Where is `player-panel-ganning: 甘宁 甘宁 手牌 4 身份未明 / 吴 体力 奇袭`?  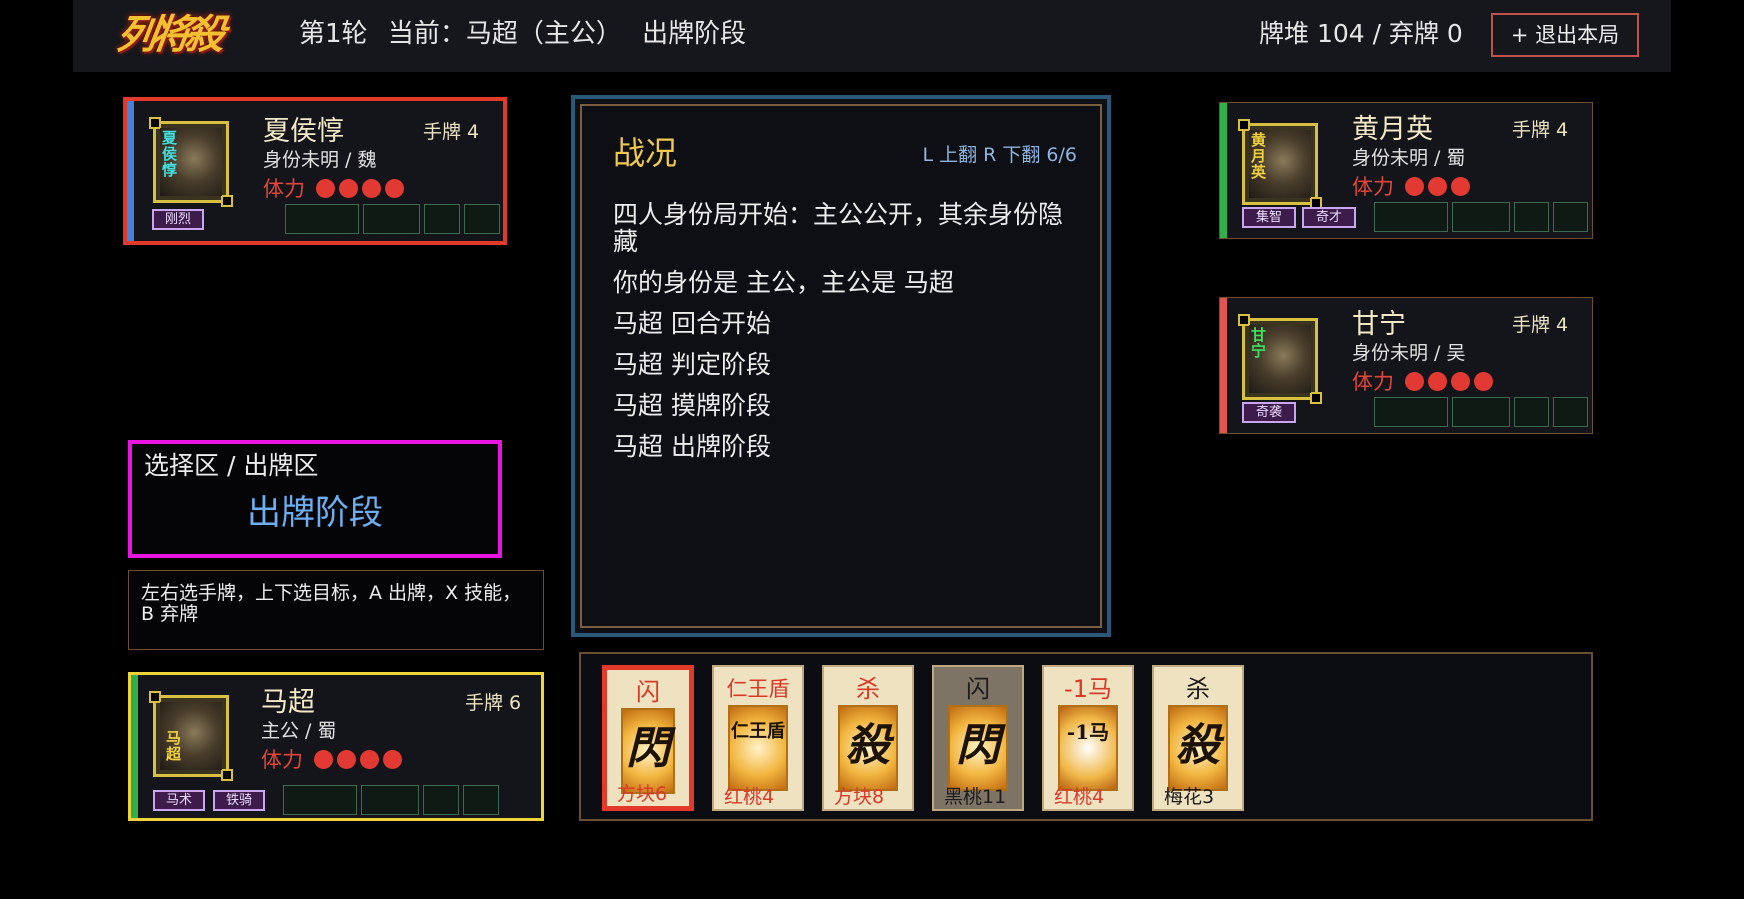
player-panel-ganning: 甘宁 甘宁 手牌 4 身份未明 / 吴 体力 奇袭 is located at coordinates (1406, 365).